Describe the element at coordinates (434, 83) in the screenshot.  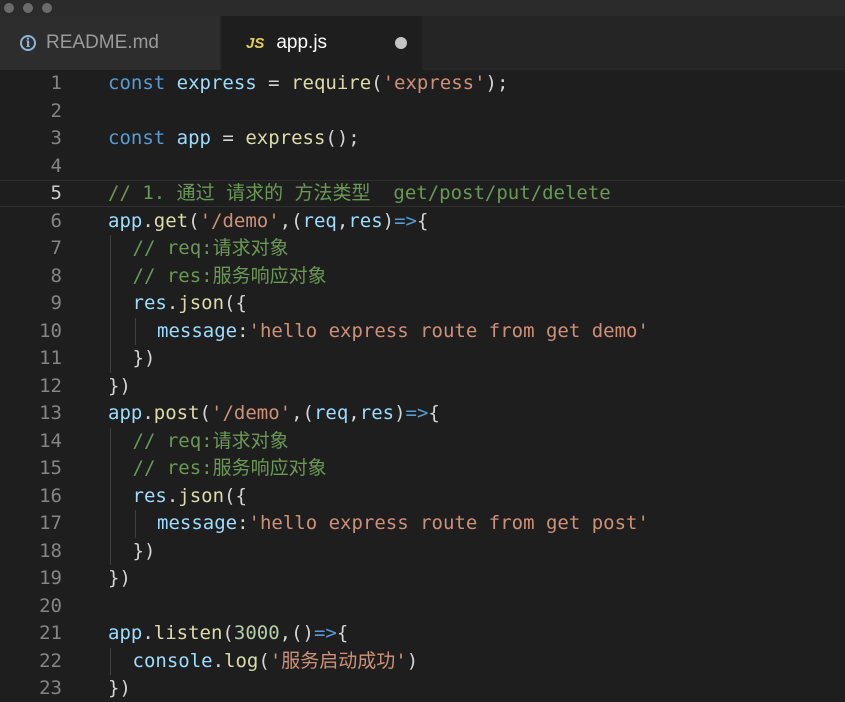
I see `code-token: 'express'` at that location.